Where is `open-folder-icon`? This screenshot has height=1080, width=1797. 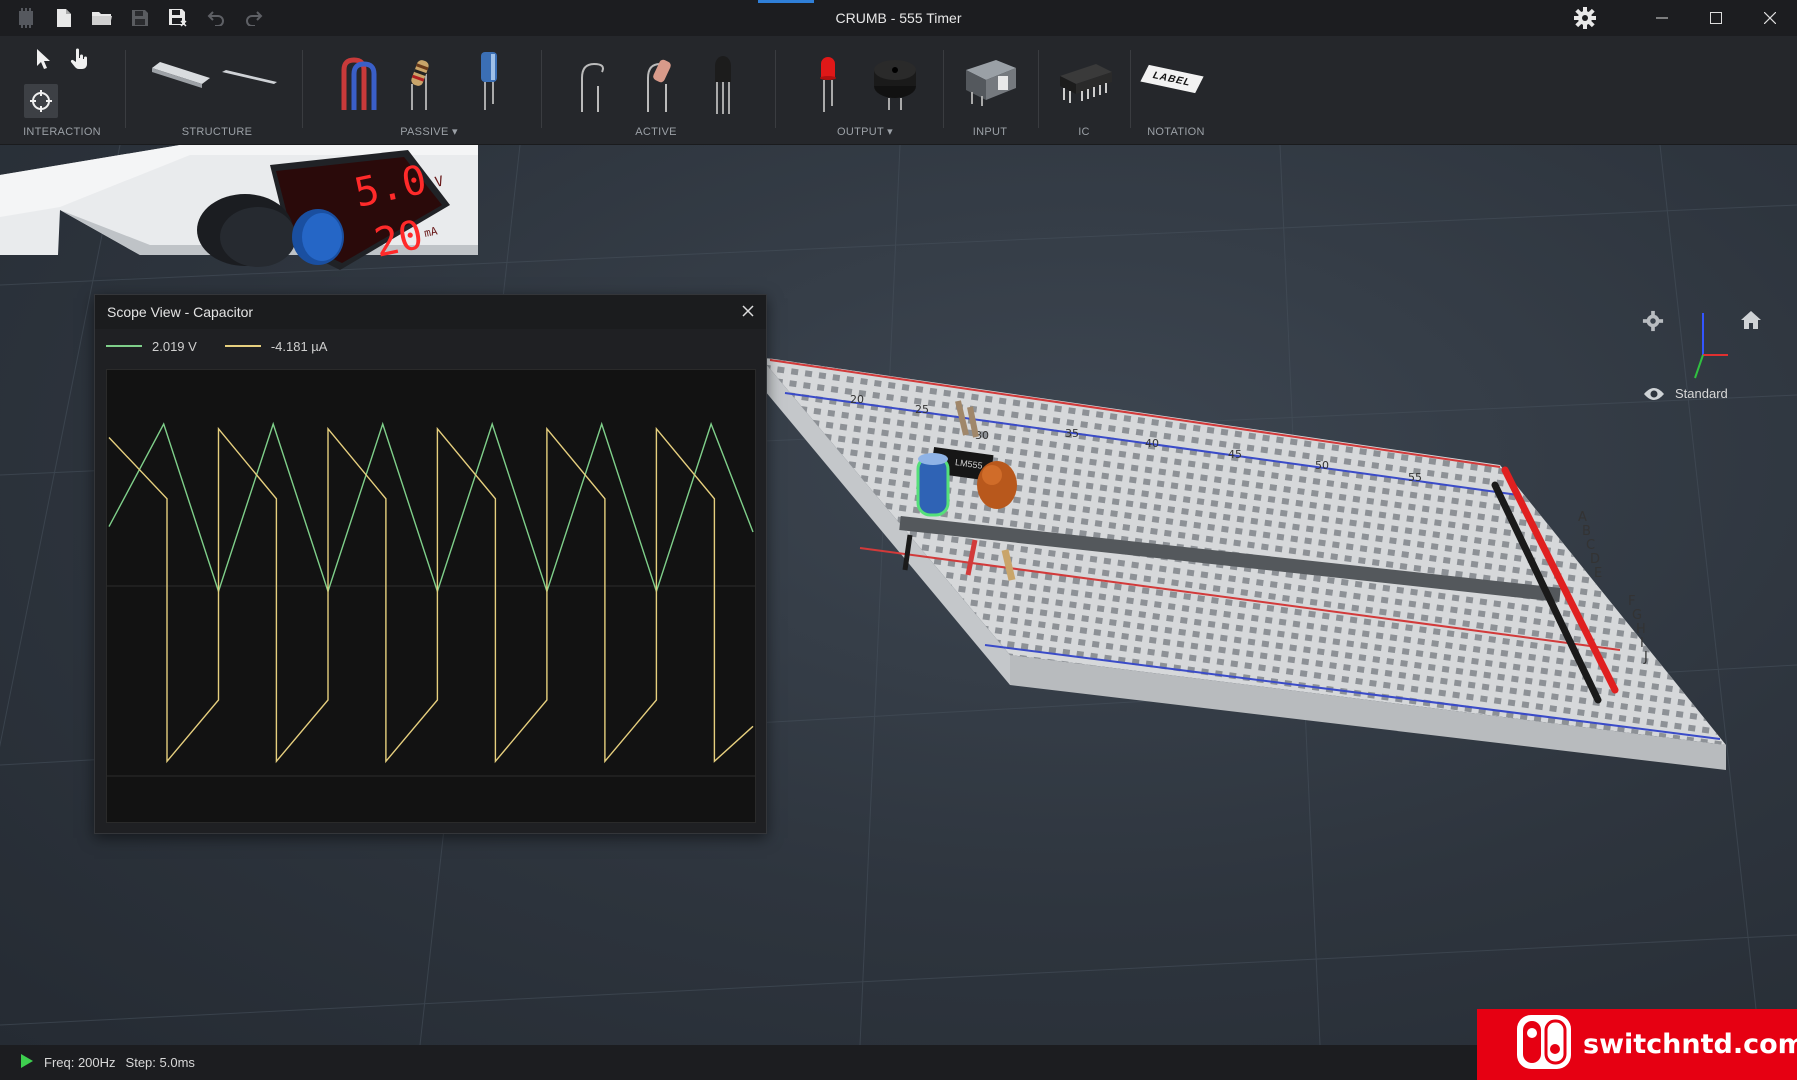 open-folder-icon is located at coordinates (102, 18).